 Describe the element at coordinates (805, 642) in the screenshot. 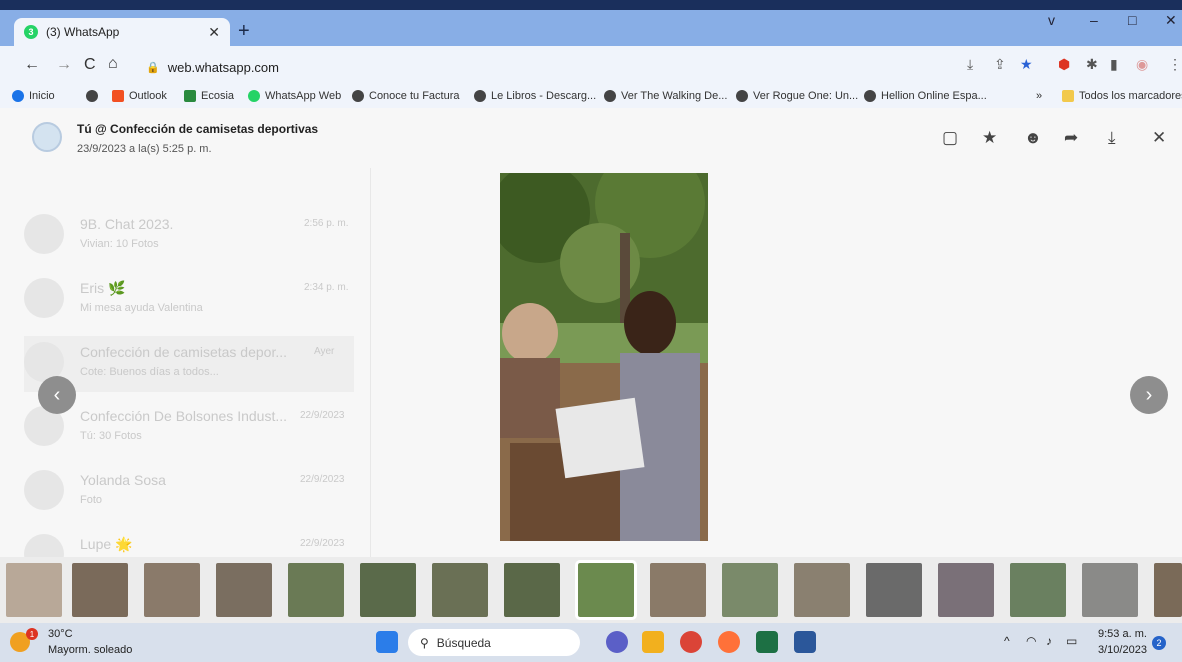

I see `word-icon` at that location.